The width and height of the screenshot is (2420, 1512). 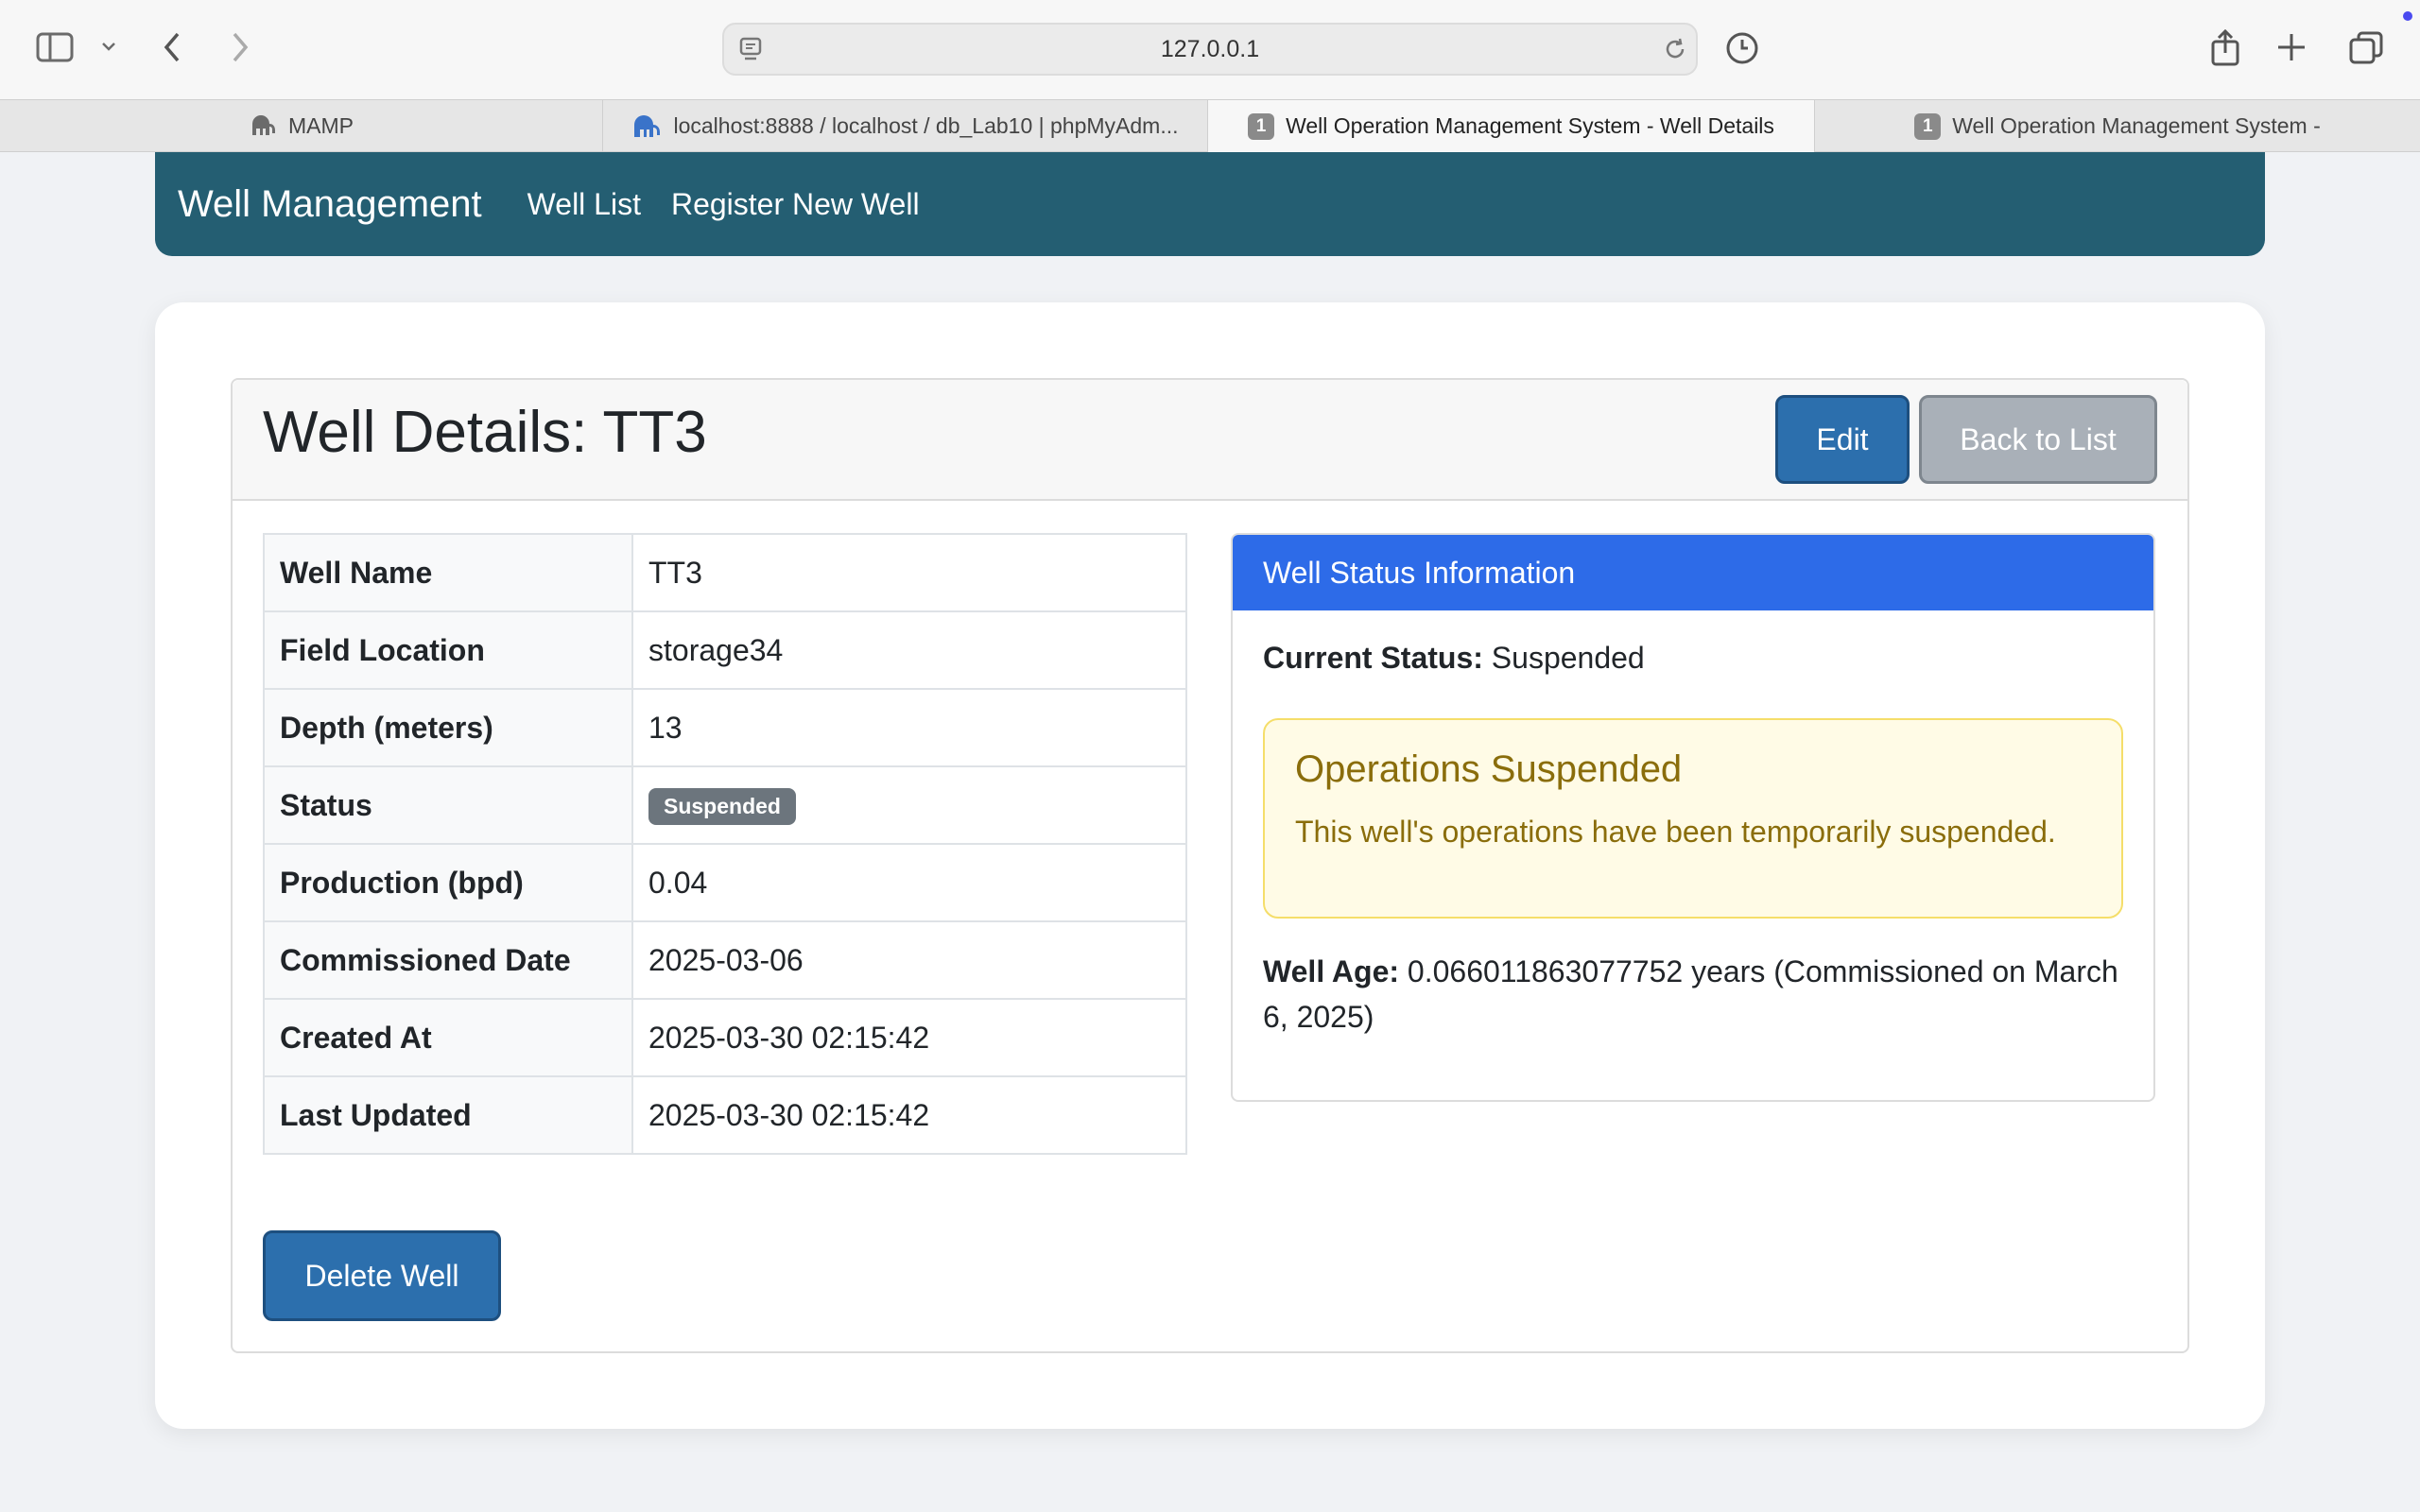 I want to click on nav-link-register-well: Register New Well, so click(x=795, y=204).